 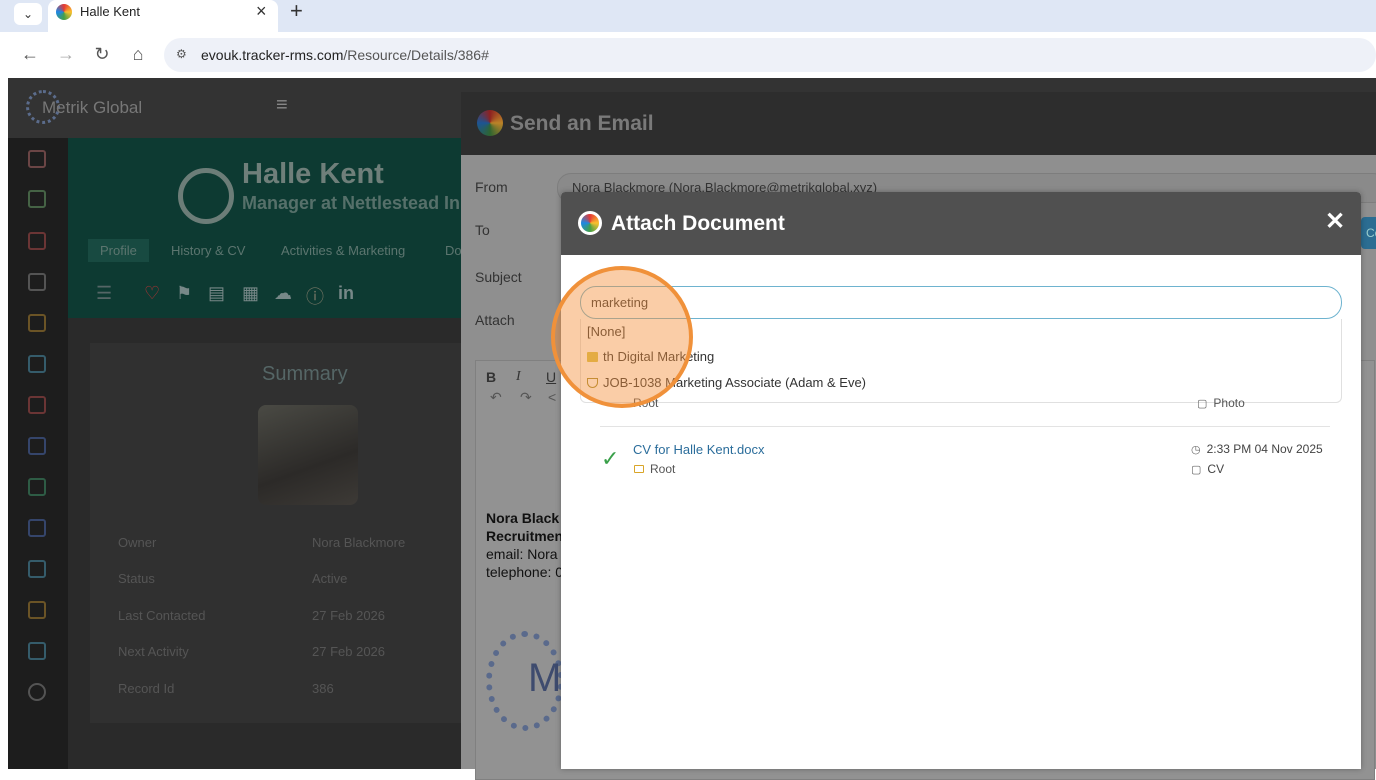 What do you see at coordinates (138, 54) in the screenshot?
I see `home-icon: ⌂` at bounding box center [138, 54].